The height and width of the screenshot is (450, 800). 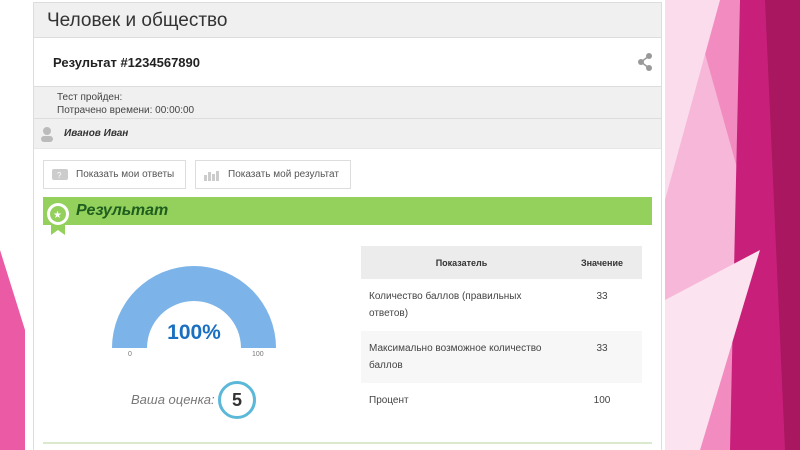 I want to click on test-passed: Тест пройден:, so click(x=90, y=97).